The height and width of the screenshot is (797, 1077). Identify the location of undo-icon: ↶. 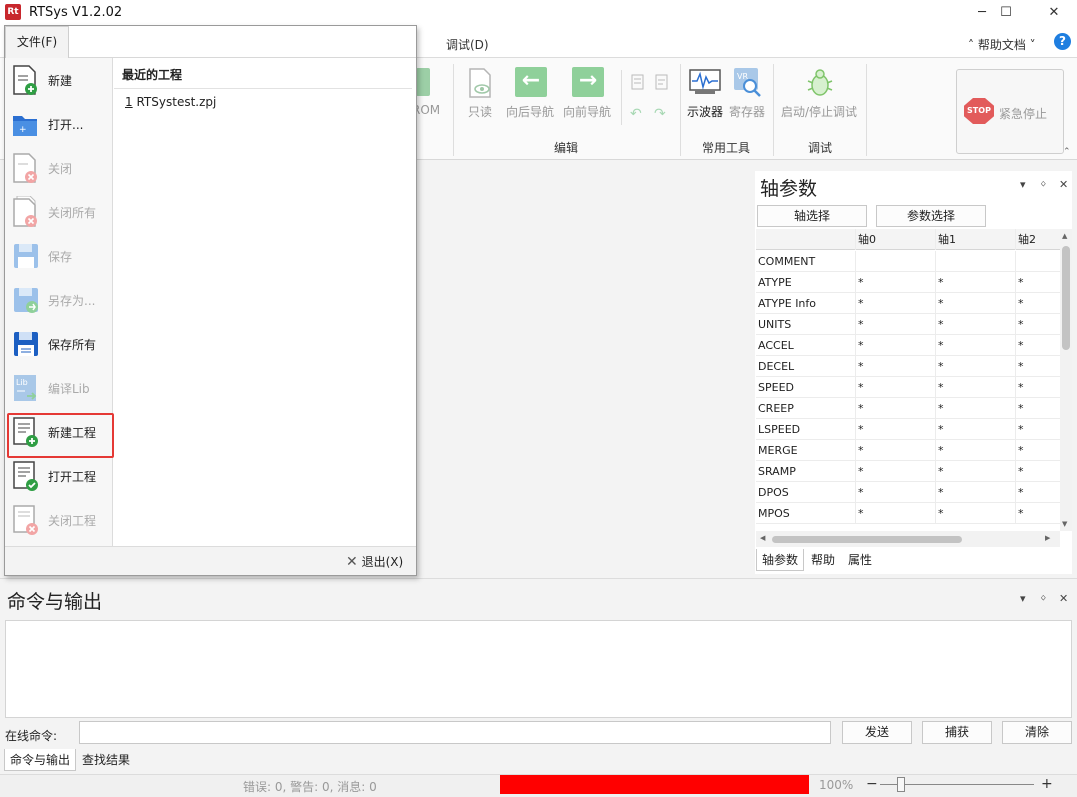
(636, 114).